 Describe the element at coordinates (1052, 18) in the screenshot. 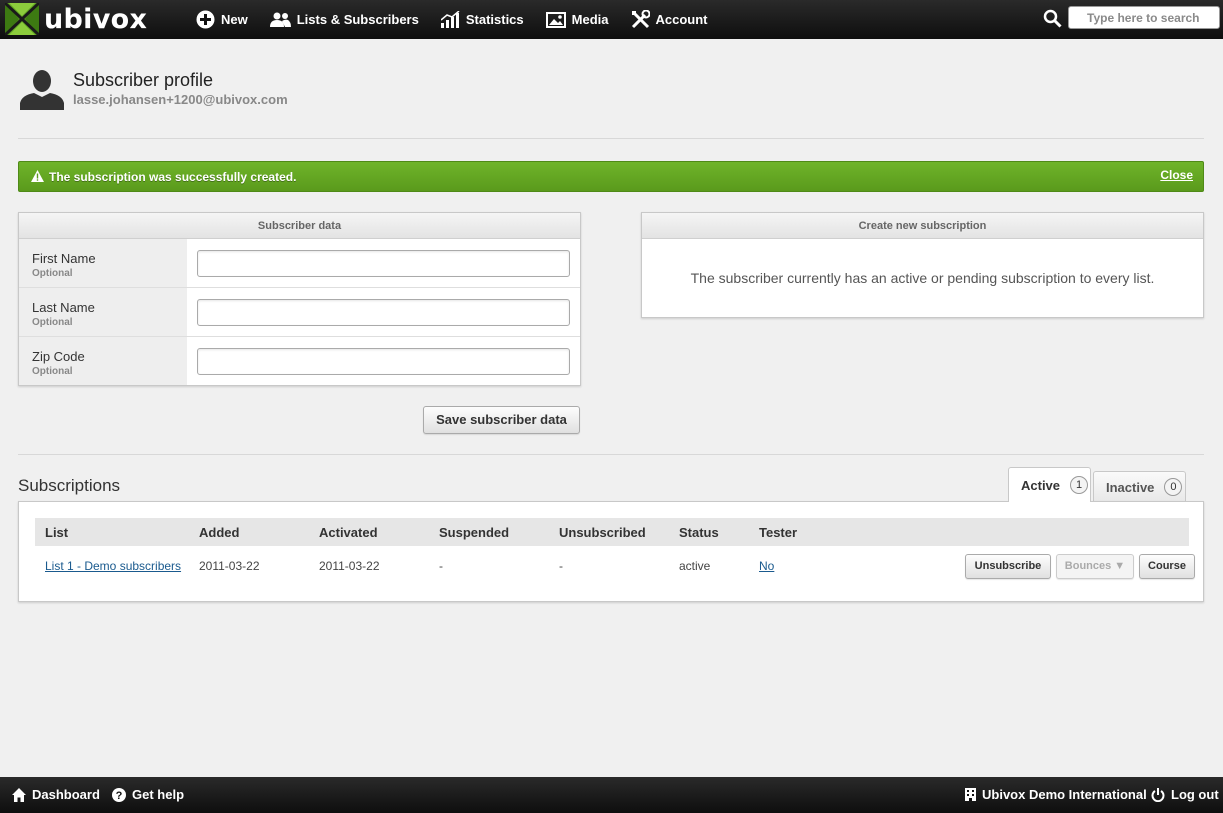

I see `search-icon` at that location.